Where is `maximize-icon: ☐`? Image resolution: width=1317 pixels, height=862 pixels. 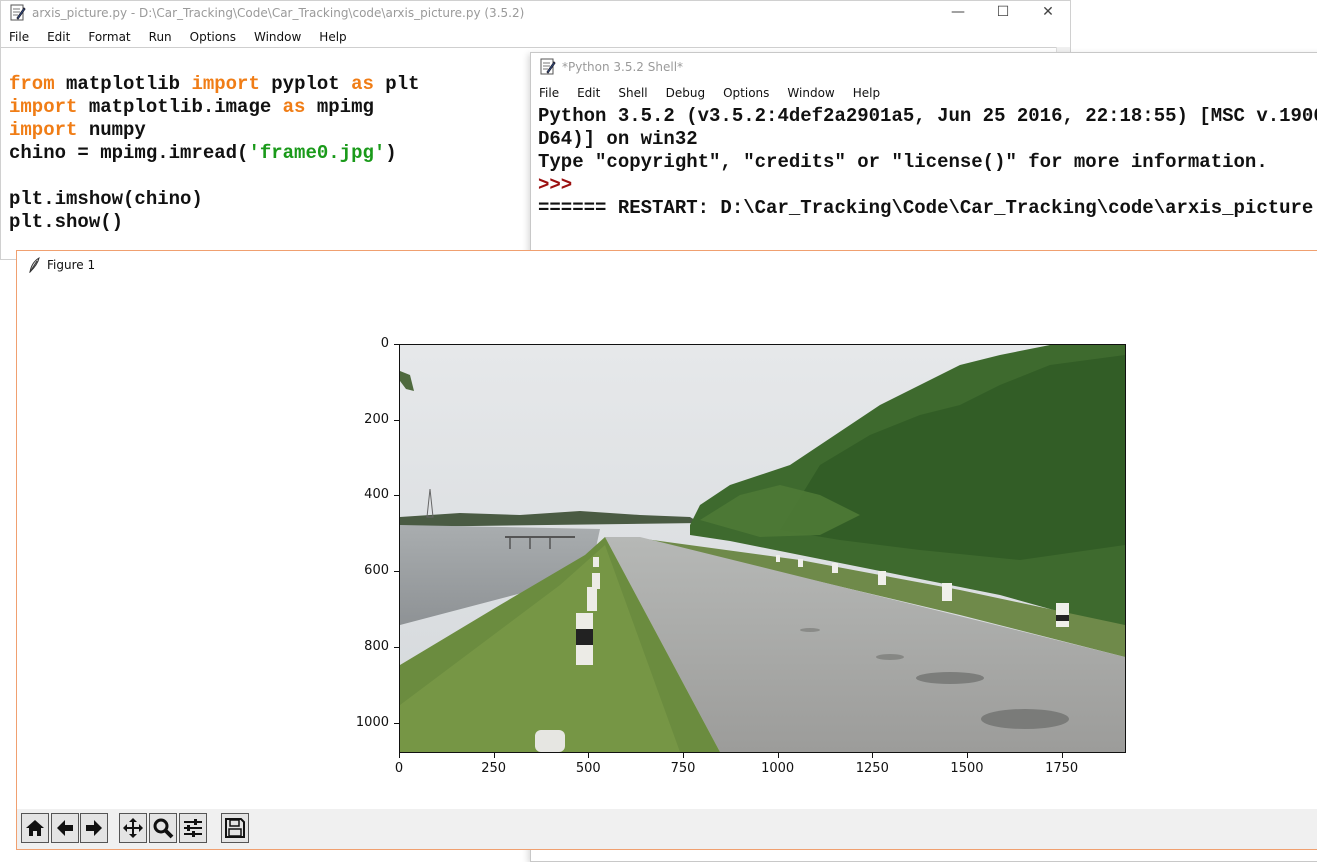
maximize-icon: ☐ is located at coordinates (1003, 12).